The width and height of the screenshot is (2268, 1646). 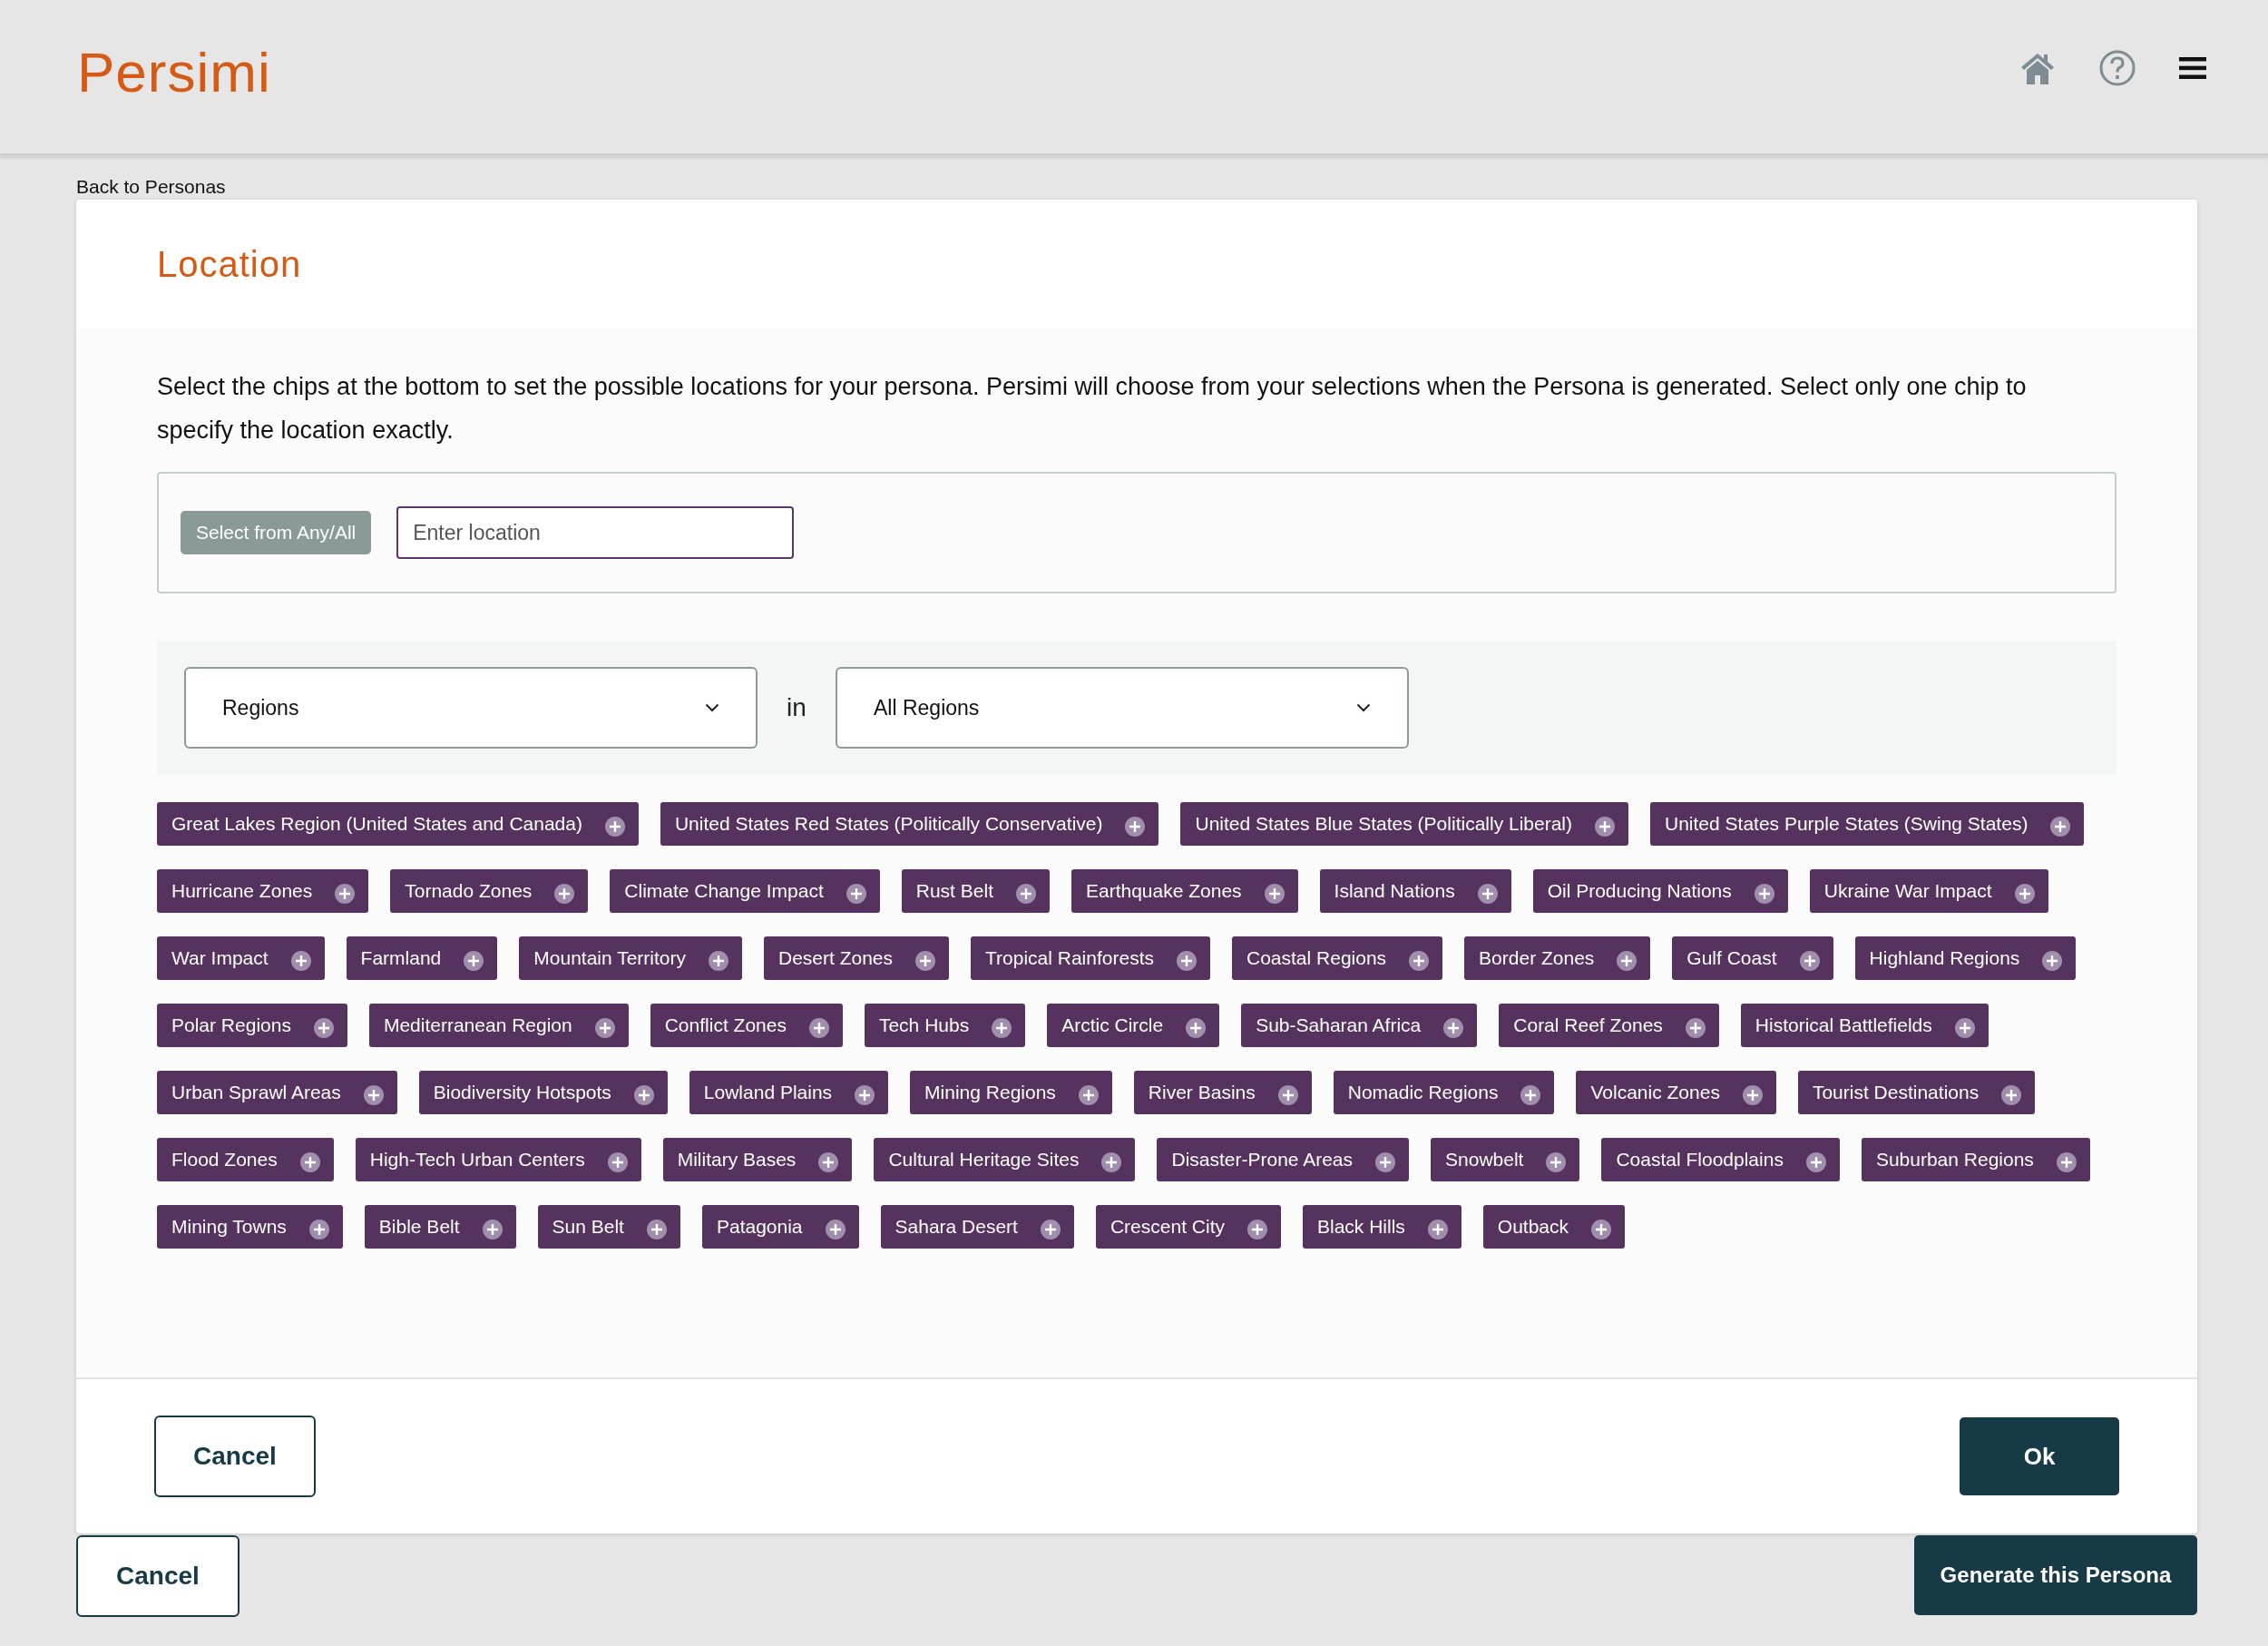 What do you see at coordinates (608, 1227) in the screenshot?
I see `location-chip: Sun Belt` at bounding box center [608, 1227].